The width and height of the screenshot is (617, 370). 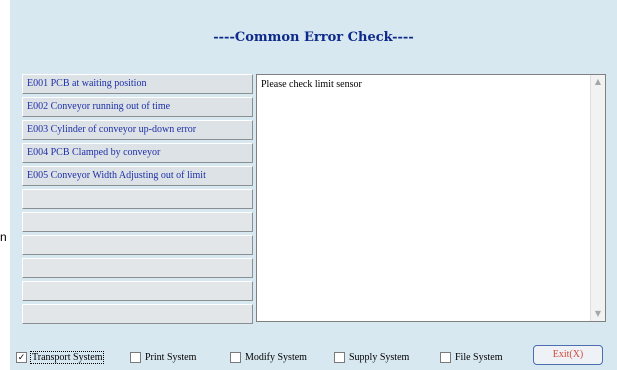 What do you see at coordinates (137, 84) in the screenshot?
I see `error-button-e001: E001 PCB at waiting position` at bounding box center [137, 84].